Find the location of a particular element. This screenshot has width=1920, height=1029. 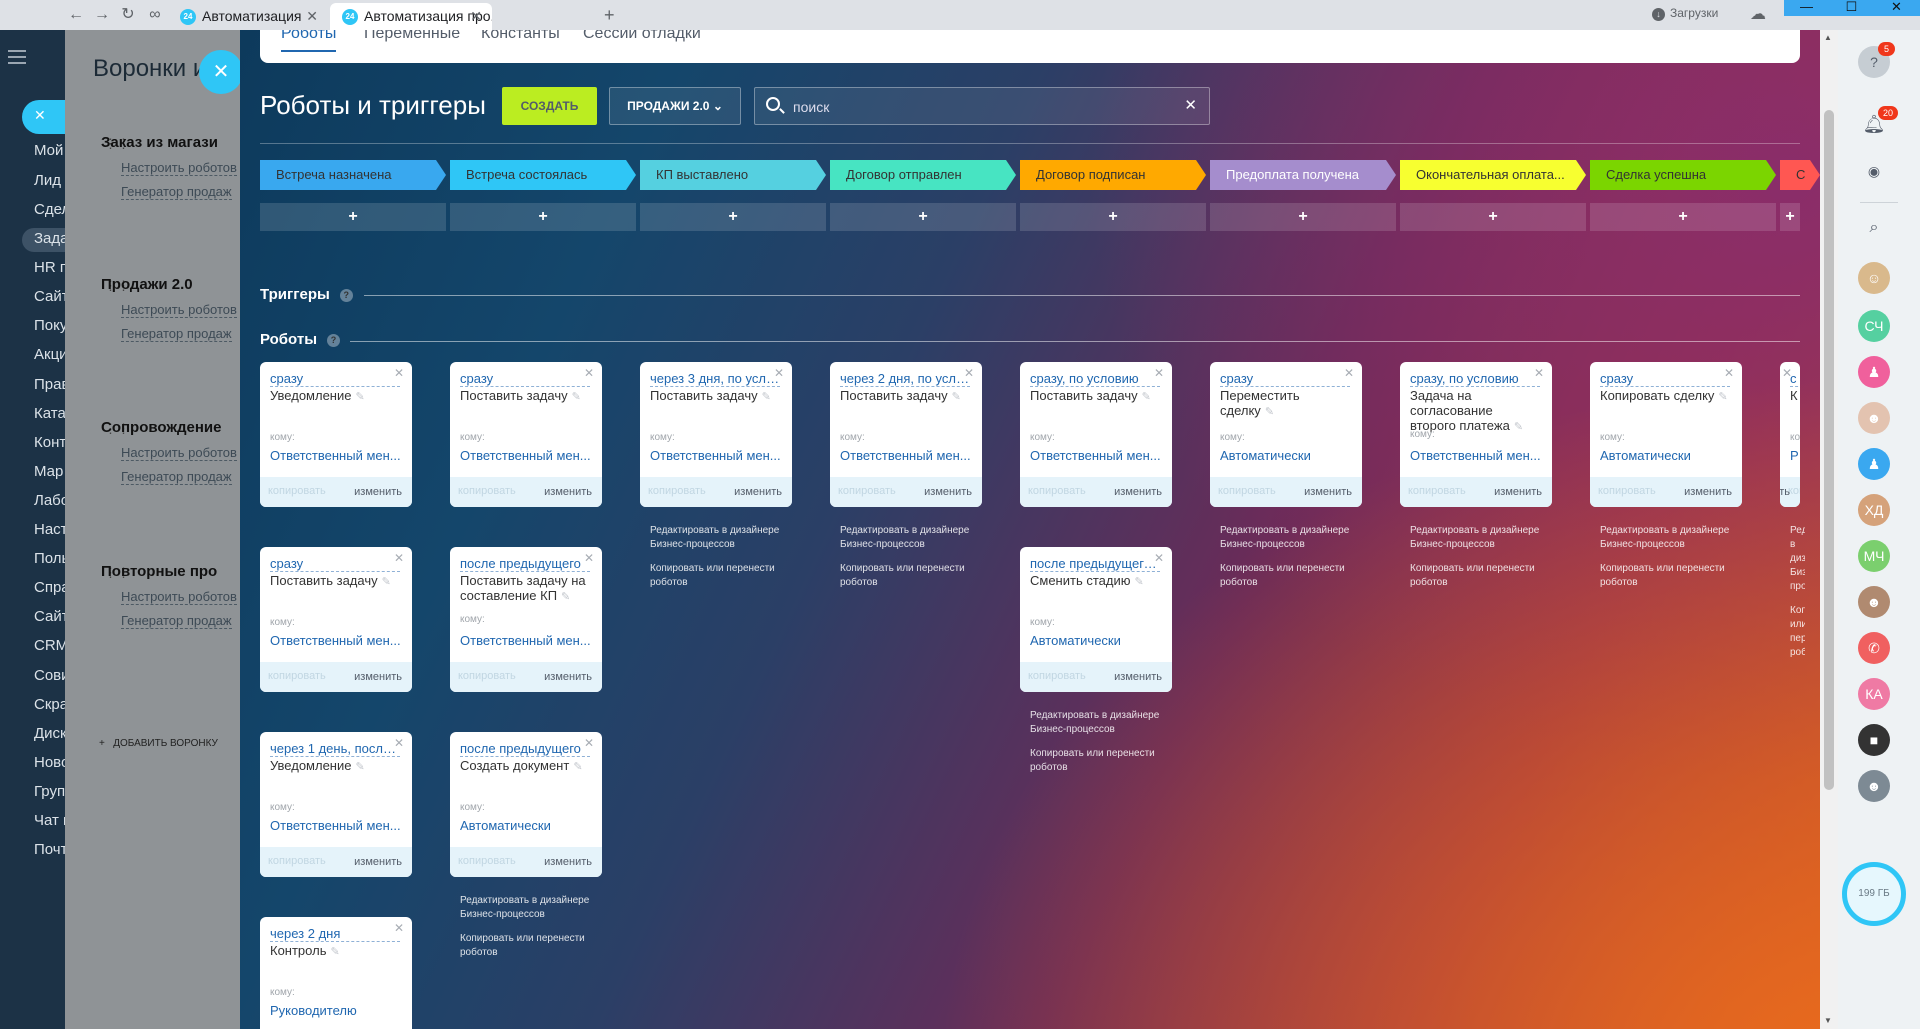

menu-item: Зада is located at coordinates (49, 238).